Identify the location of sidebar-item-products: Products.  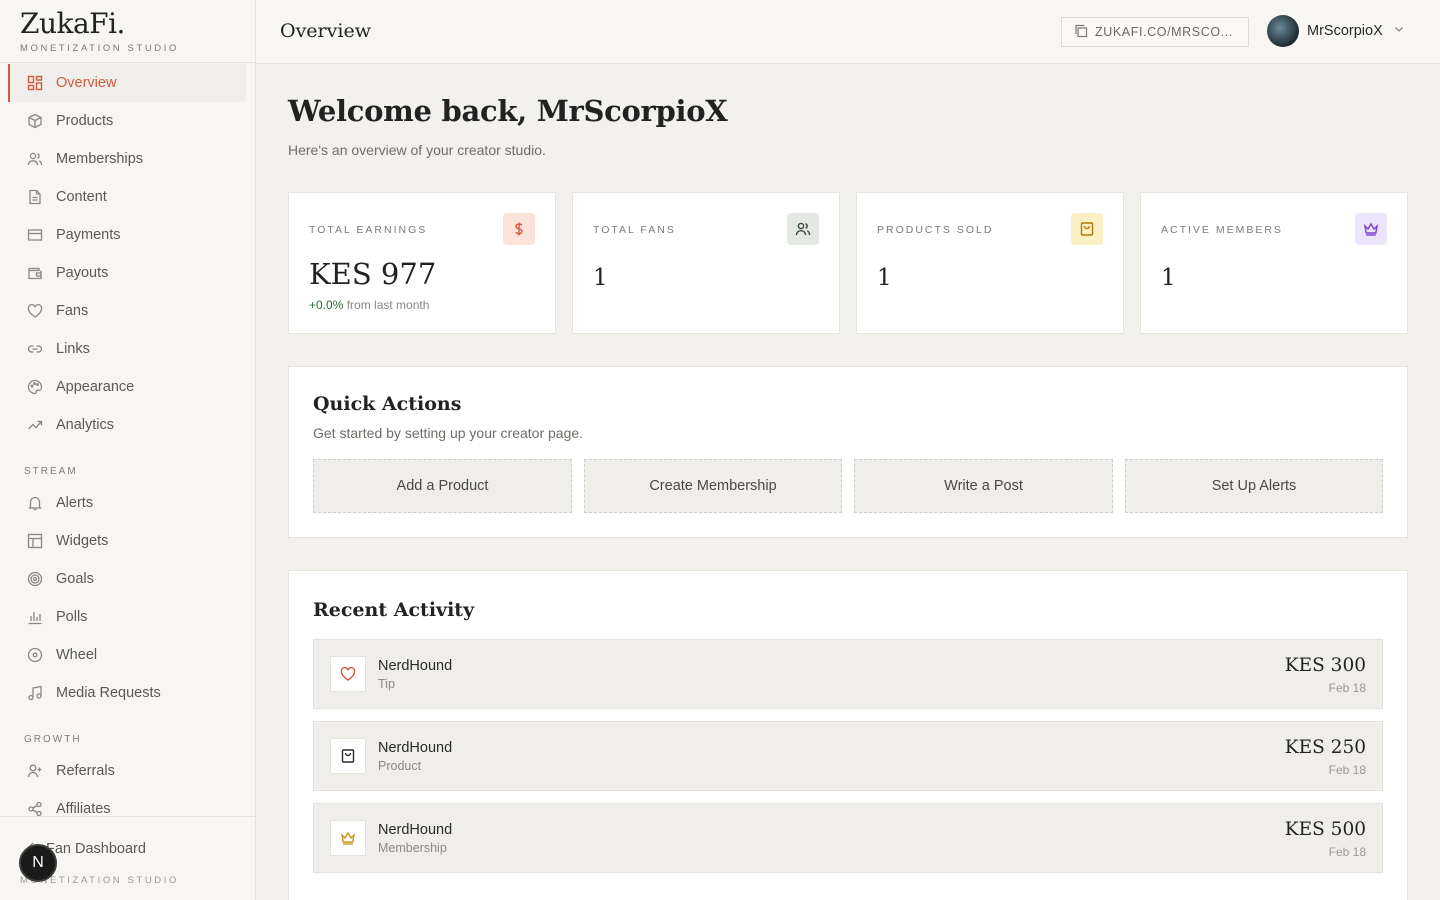
(127, 121).